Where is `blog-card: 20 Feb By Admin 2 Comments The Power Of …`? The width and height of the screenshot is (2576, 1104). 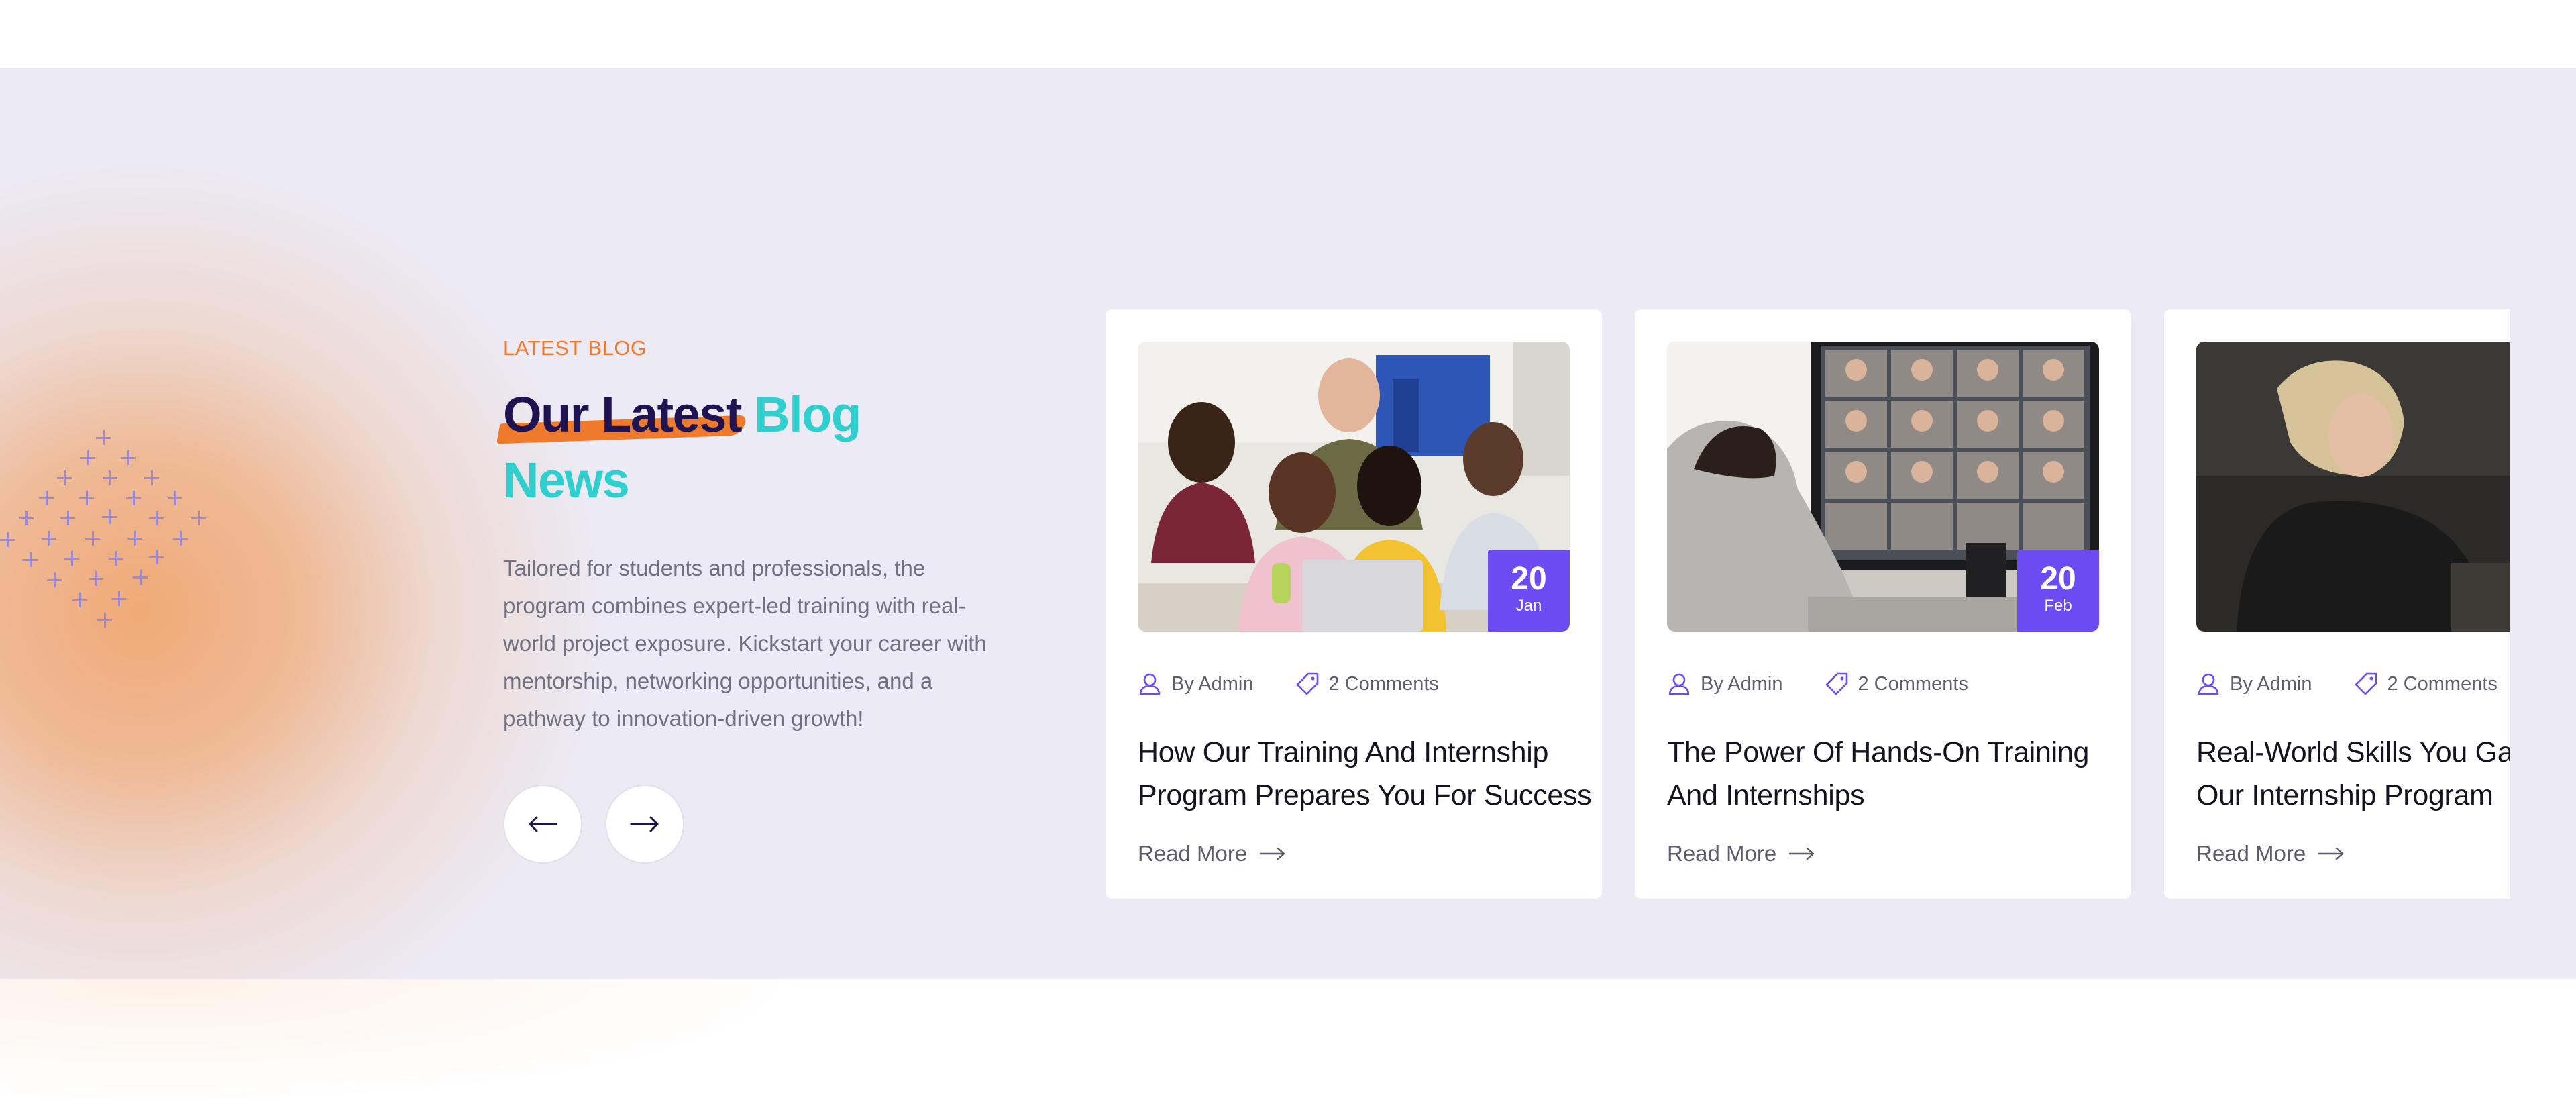
blog-card: 20 Feb By Admin 2 Comments The Power Of … is located at coordinates (1883, 604).